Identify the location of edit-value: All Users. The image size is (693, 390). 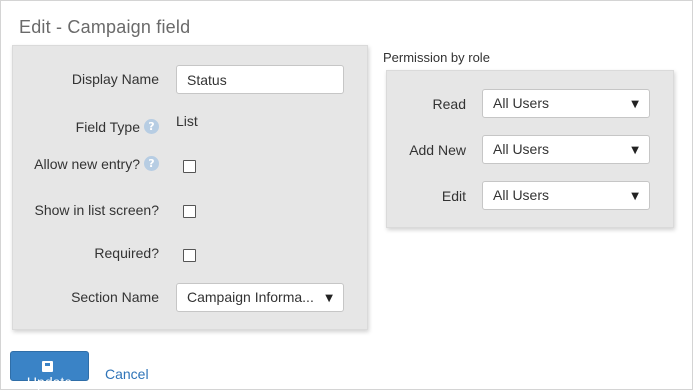
(521, 195).